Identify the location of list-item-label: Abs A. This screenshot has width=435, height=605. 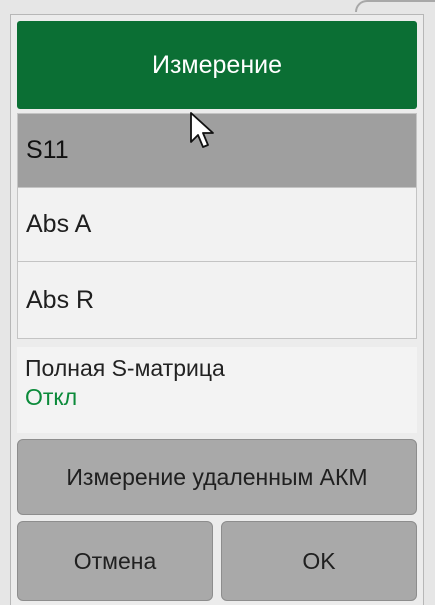
(59, 224).